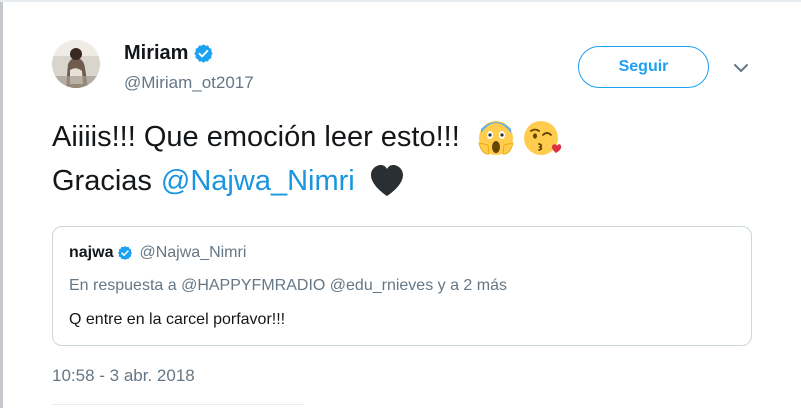  I want to click on mention-link: @Najwa_Nimri, so click(258, 181).